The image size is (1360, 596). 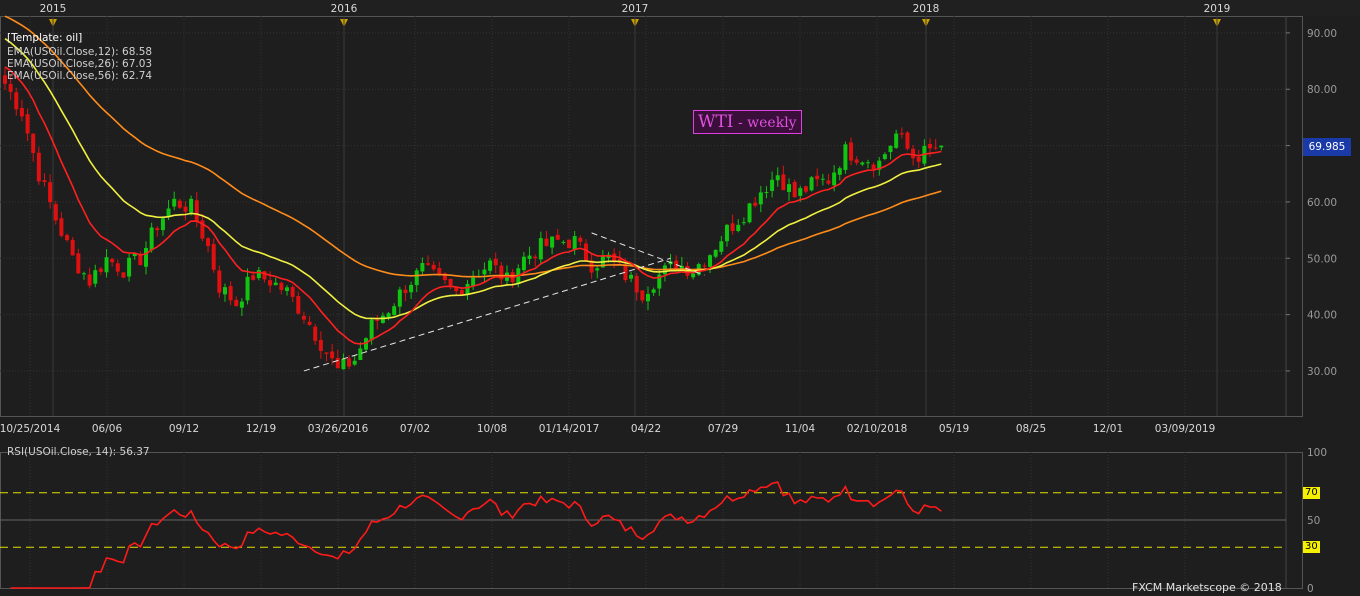 What do you see at coordinates (30, 429) in the screenshot?
I see `x-tick-label: 10/25/2014` at bounding box center [30, 429].